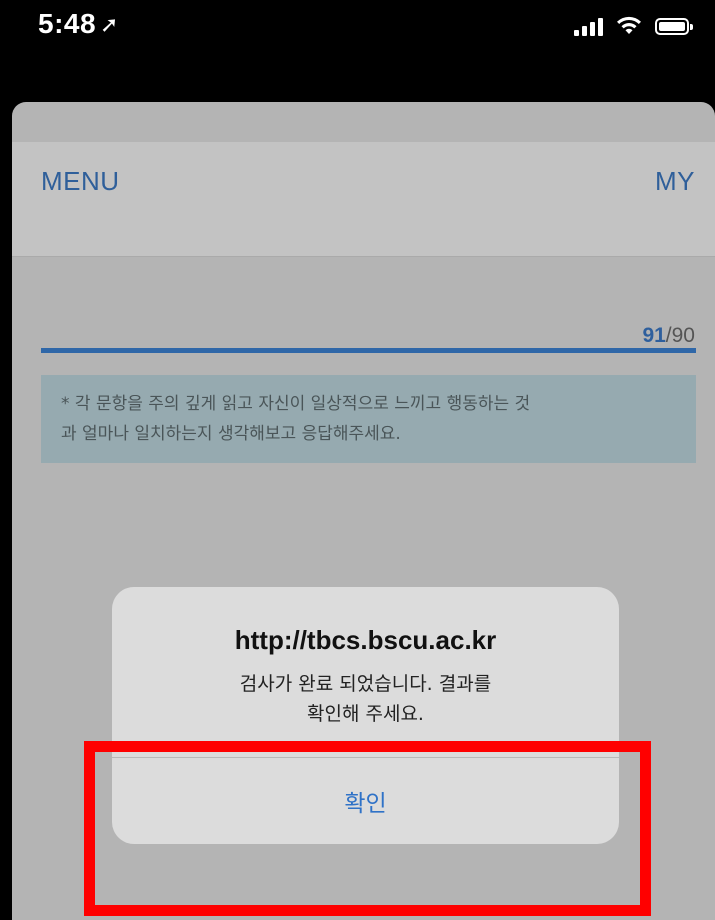  What do you see at coordinates (365, 699) in the screenshot?
I see `alert-message: 검사가 완료 되었습니다. 결과를 확인해 주세요.` at bounding box center [365, 699].